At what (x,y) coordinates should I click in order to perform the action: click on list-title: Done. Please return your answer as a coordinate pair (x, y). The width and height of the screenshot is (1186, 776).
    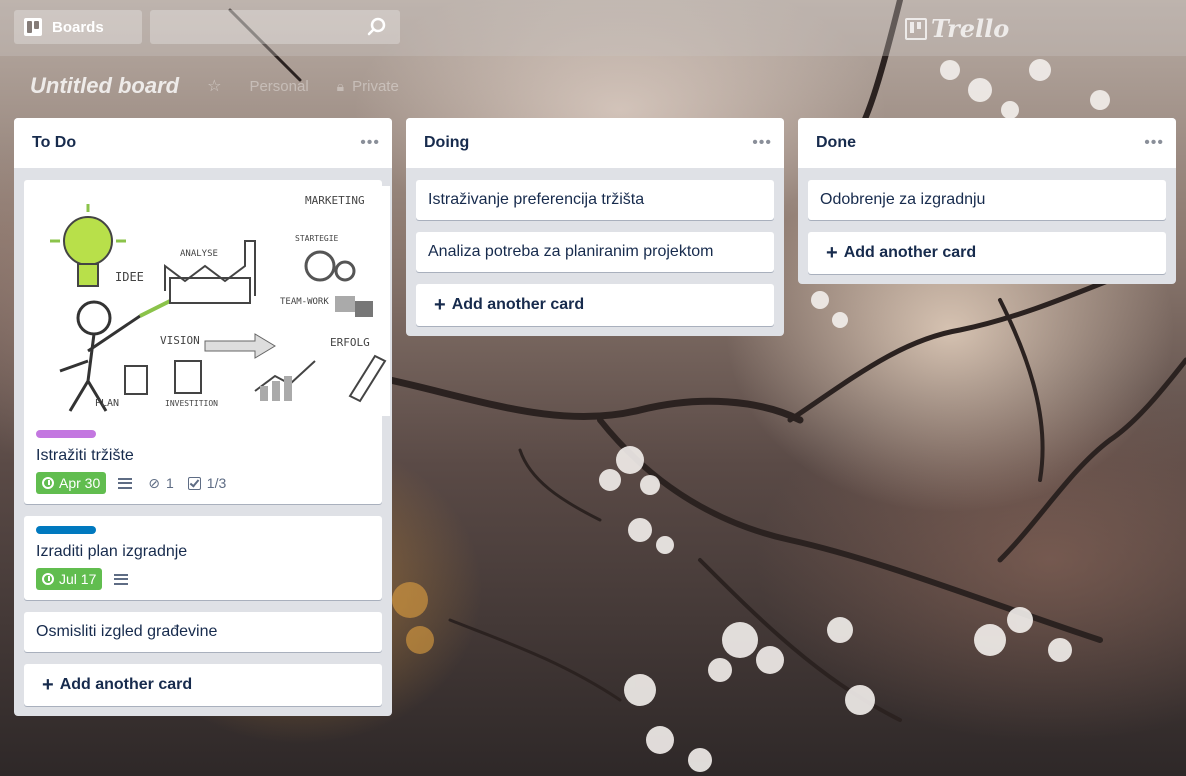
    Looking at the image, I should click on (836, 143).